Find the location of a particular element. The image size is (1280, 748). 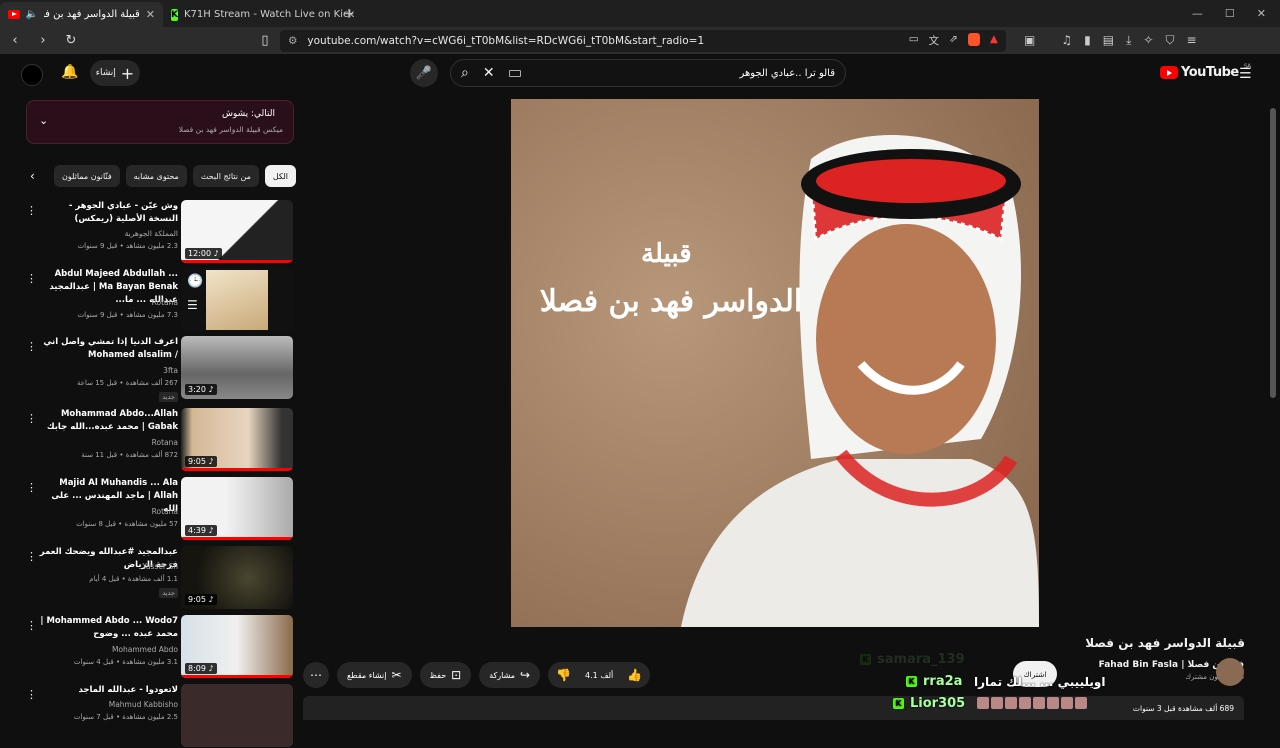

description-box: 689 ألف مشاهدة قبل 3 سنوات is located at coordinates (773, 708).